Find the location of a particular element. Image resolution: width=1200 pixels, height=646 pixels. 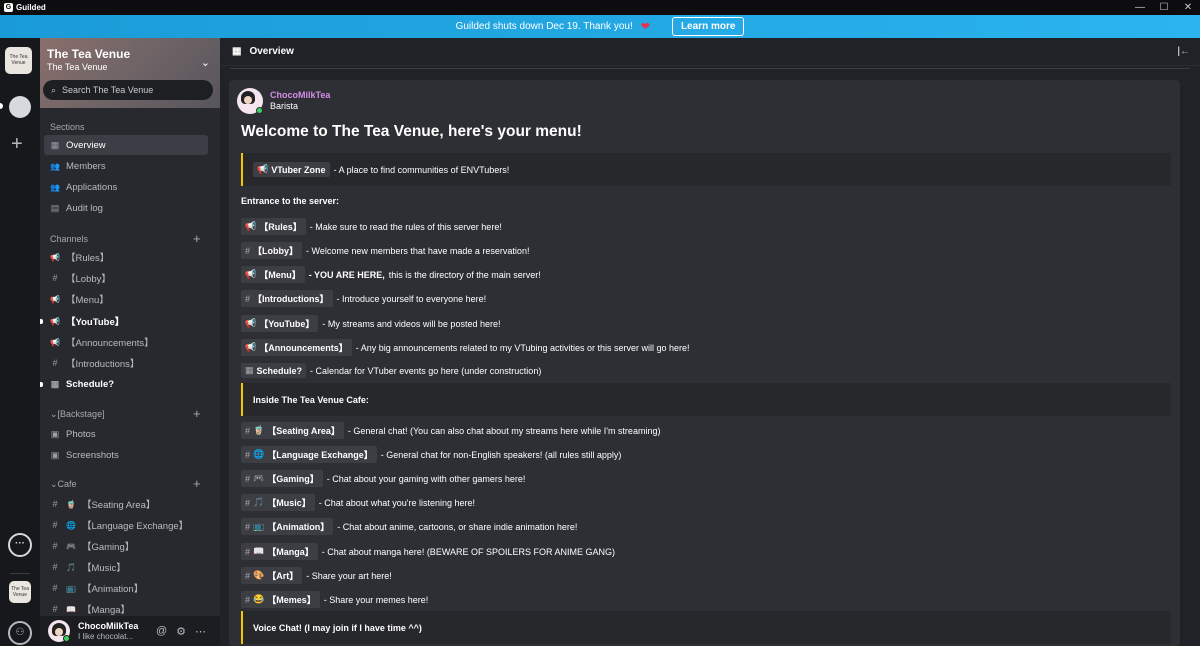

rail-divider is located at coordinates (20, 573).